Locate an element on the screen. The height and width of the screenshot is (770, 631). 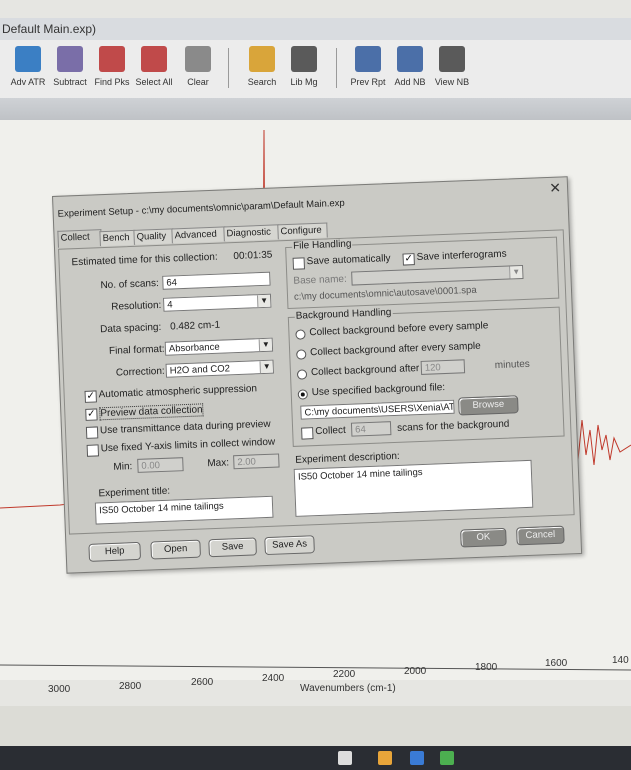
view-notebook-icon is located at coordinates (452, 59).